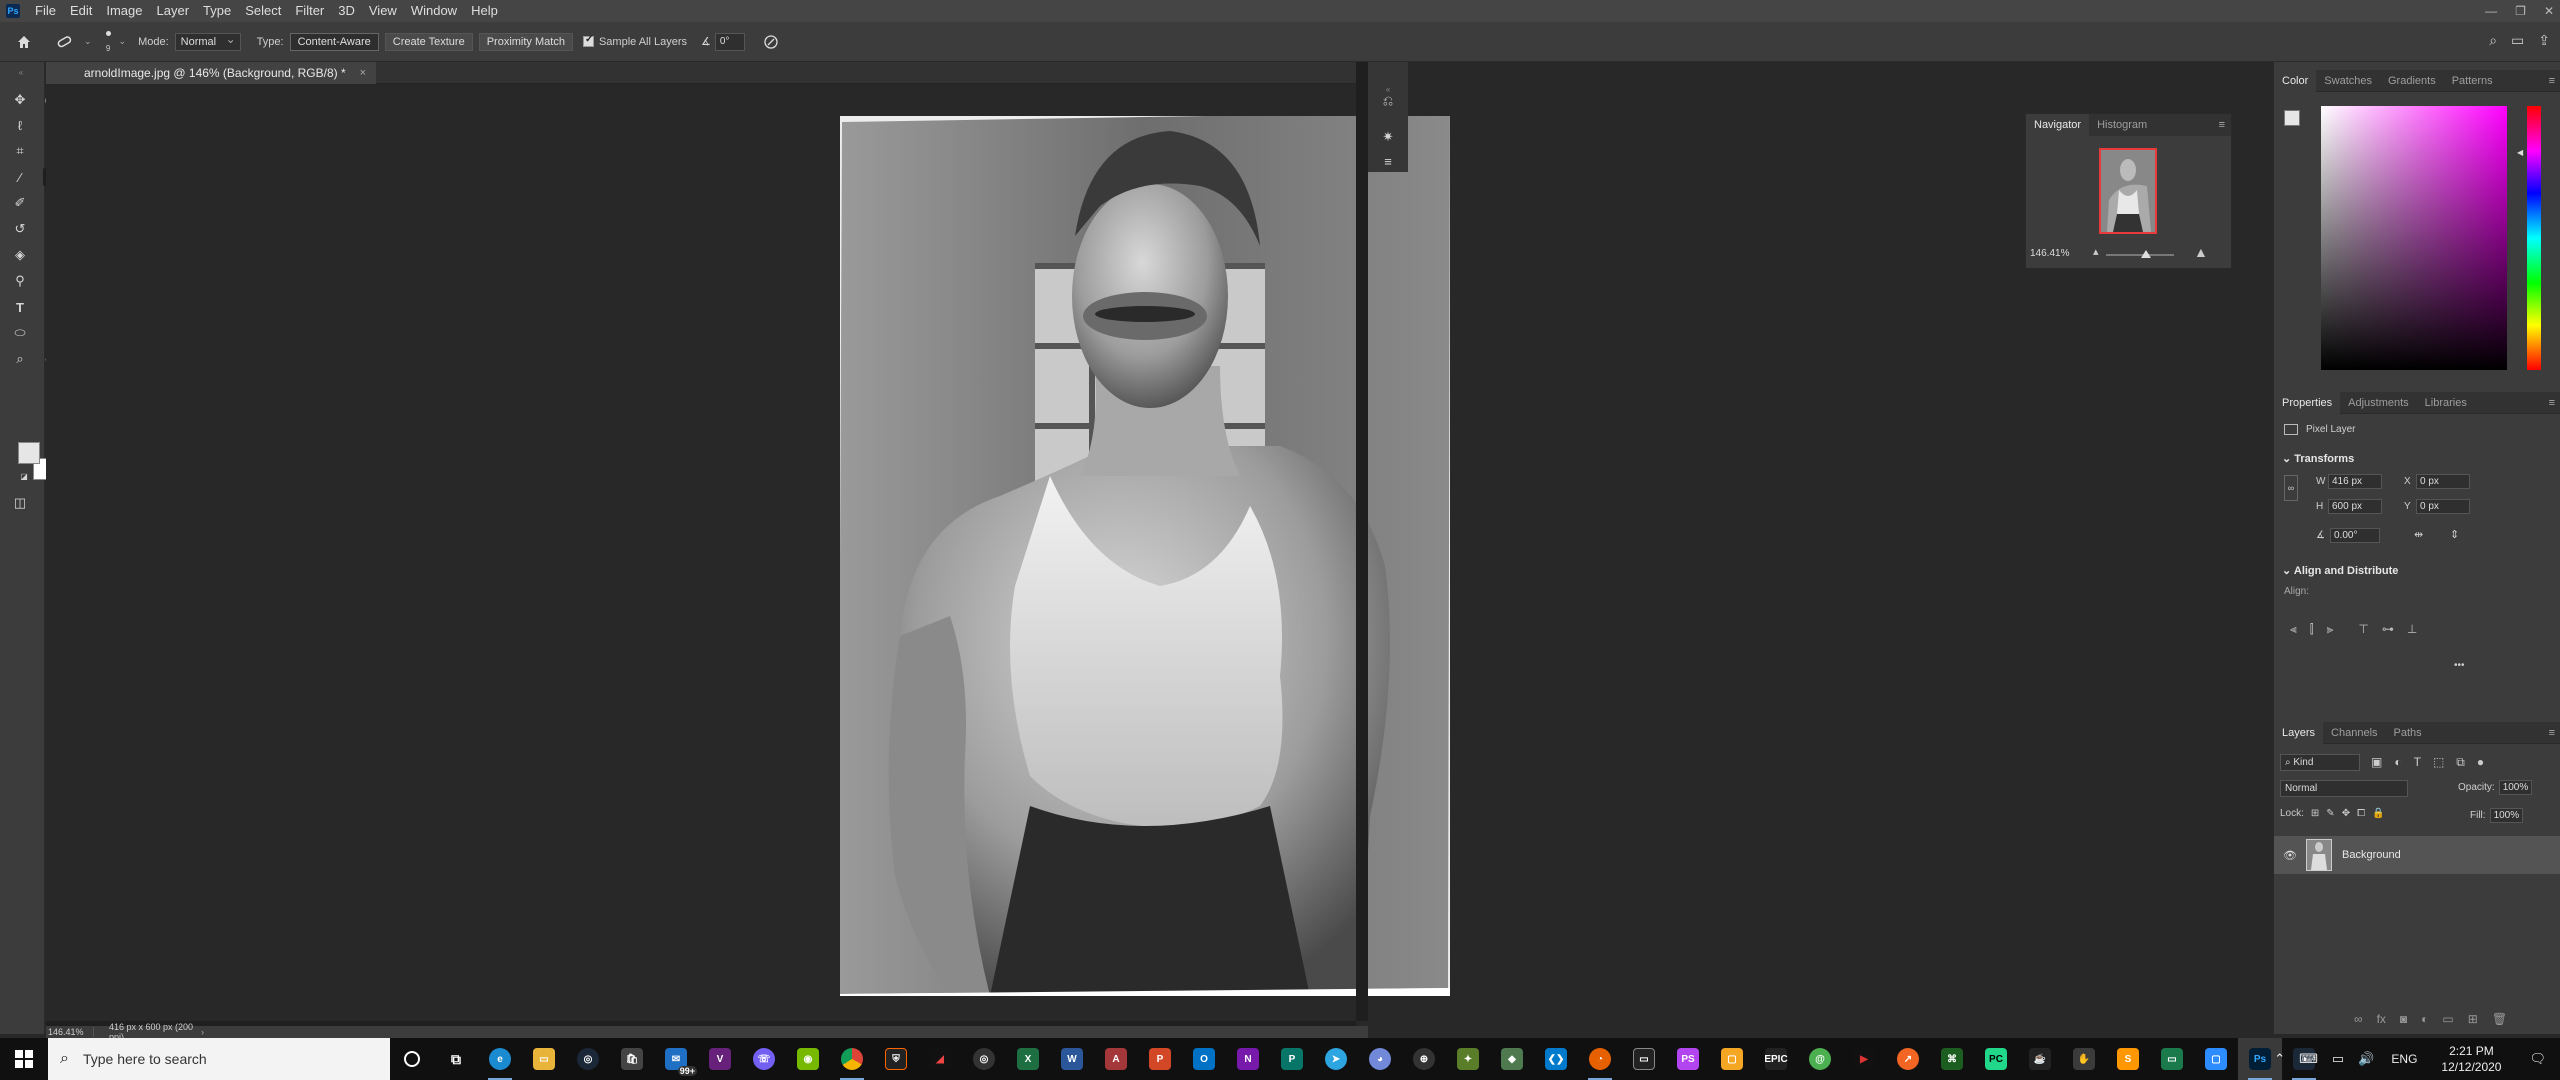 Image resolution: width=2560 pixels, height=1080 pixels. What do you see at coordinates (29, 453) in the screenshot?
I see `foreground-color-swatch` at bounding box center [29, 453].